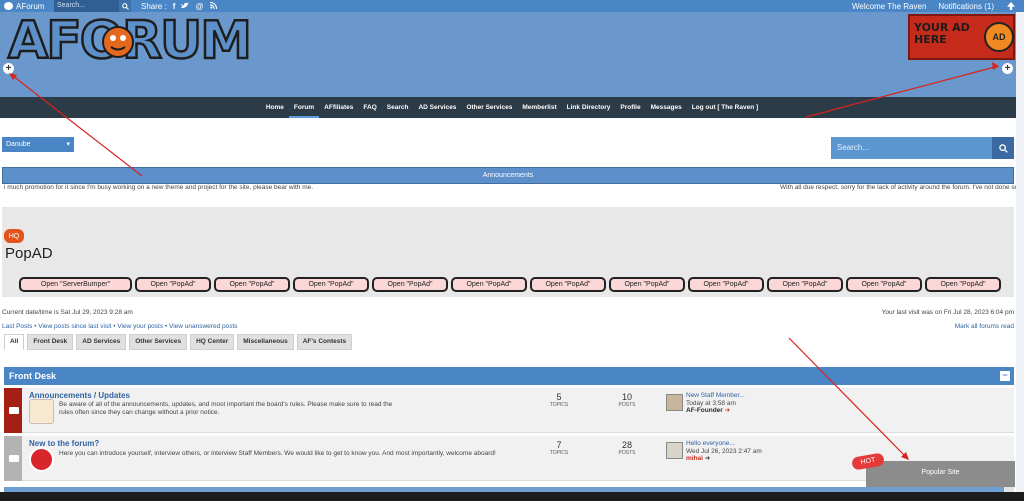  What do you see at coordinates (8, 68) in the screenshot?
I see `expand-left-icon: +` at bounding box center [8, 68].